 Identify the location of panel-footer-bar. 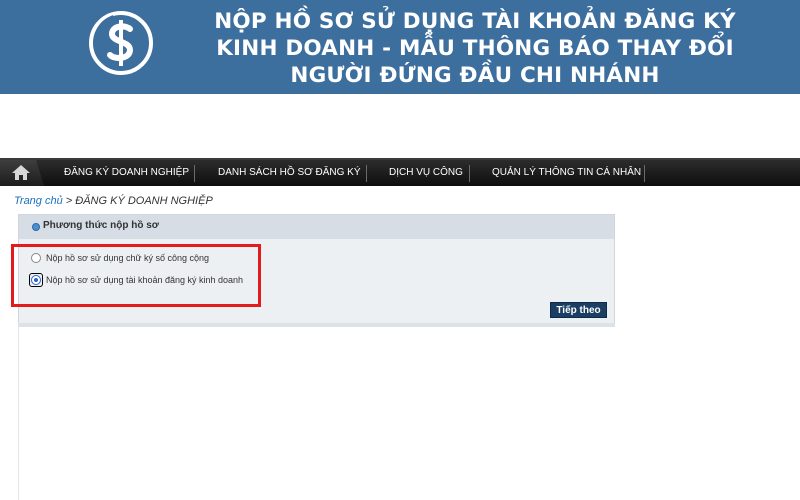
(316, 325).